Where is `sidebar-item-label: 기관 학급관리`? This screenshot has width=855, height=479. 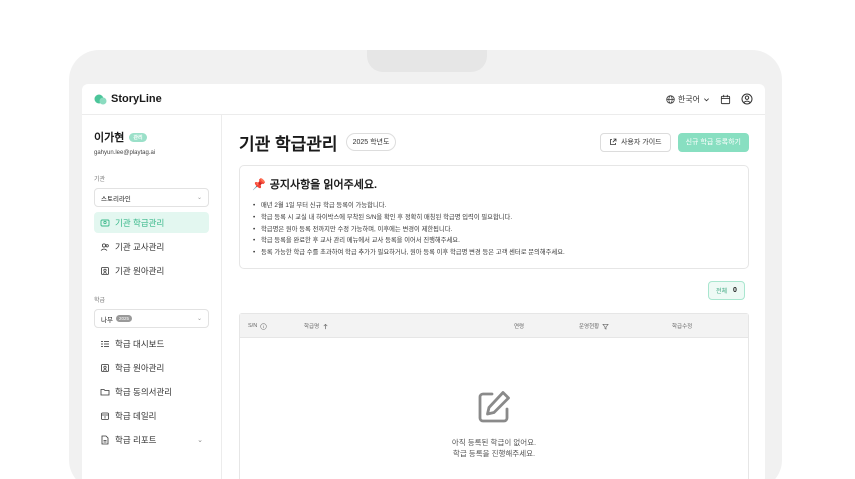
sidebar-item-label: 기관 학급관리 is located at coordinates (140, 222).